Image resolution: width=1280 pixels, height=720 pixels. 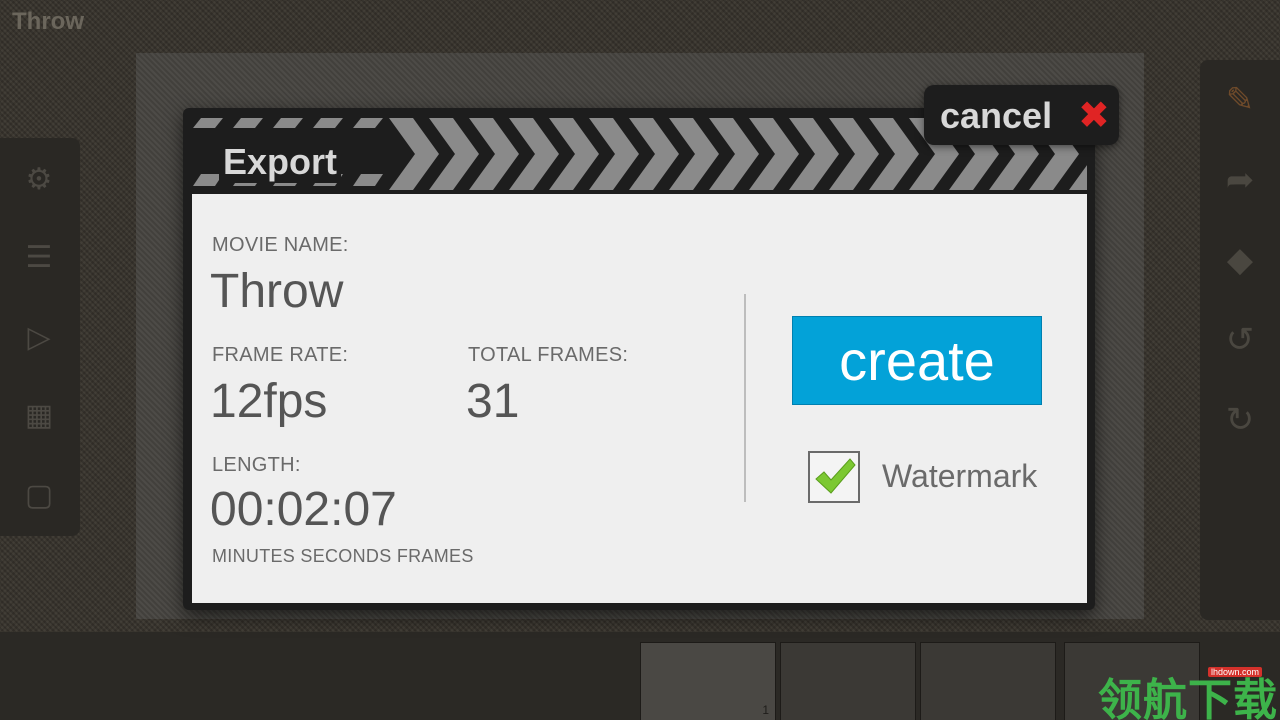 What do you see at coordinates (48, 21) in the screenshot?
I see `app-title: Throw` at bounding box center [48, 21].